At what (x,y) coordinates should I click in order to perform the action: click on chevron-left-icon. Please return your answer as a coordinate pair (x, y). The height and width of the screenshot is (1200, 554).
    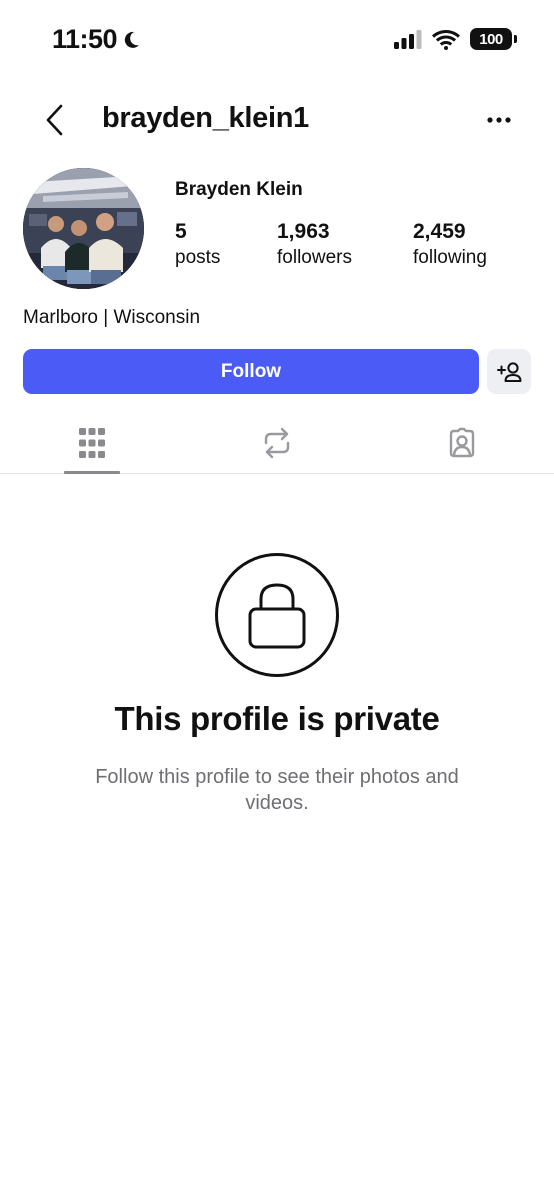
    Looking at the image, I should click on (54, 120).